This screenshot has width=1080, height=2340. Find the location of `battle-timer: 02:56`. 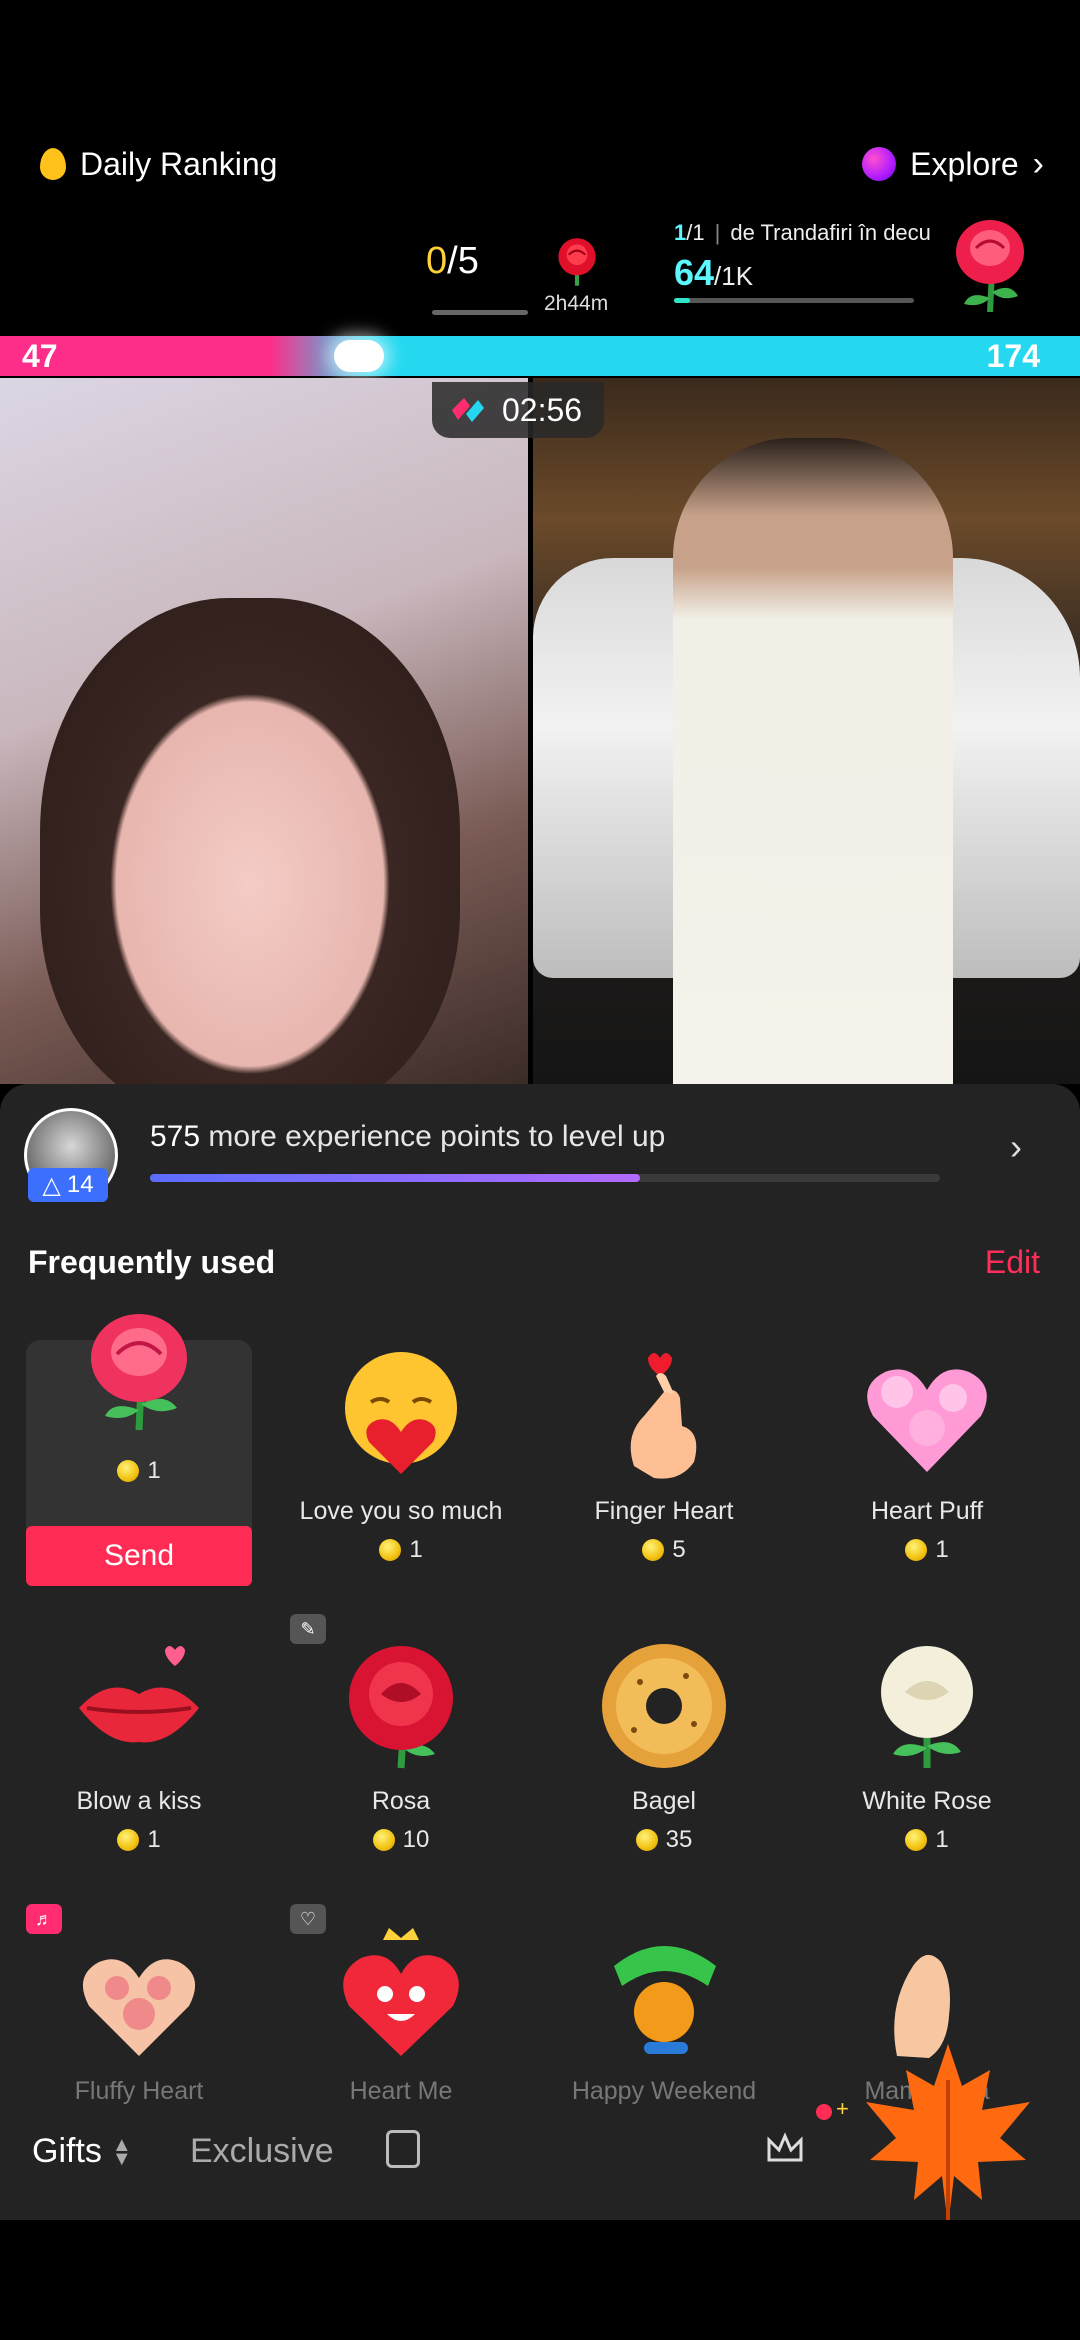

battle-timer: 02:56 is located at coordinates (518, 410).